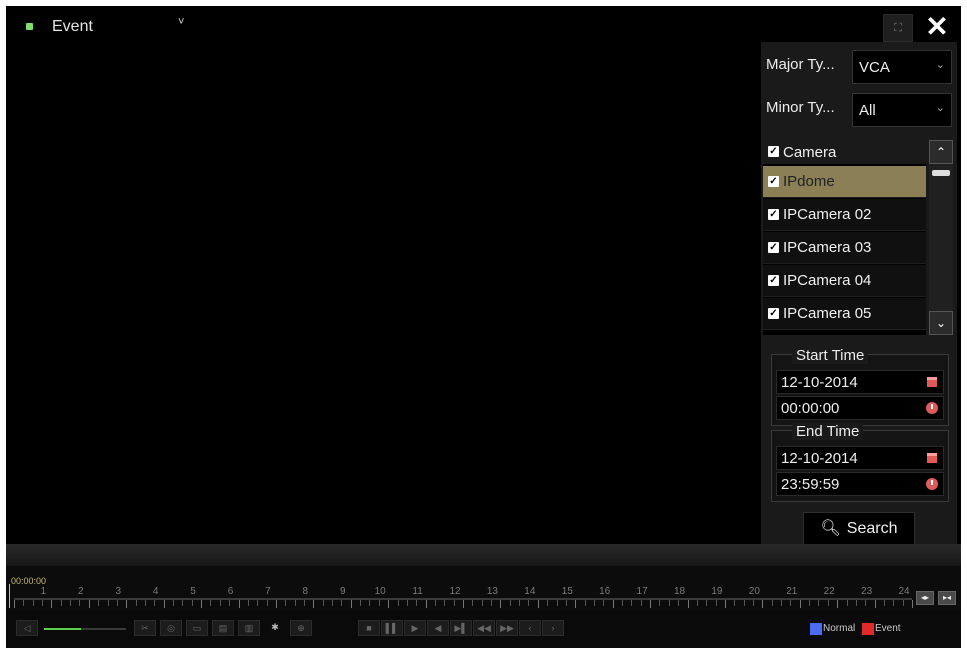  I want to click on camera-item-ipcamera-03: ✓ IPCamera 03, so click(844, 248).